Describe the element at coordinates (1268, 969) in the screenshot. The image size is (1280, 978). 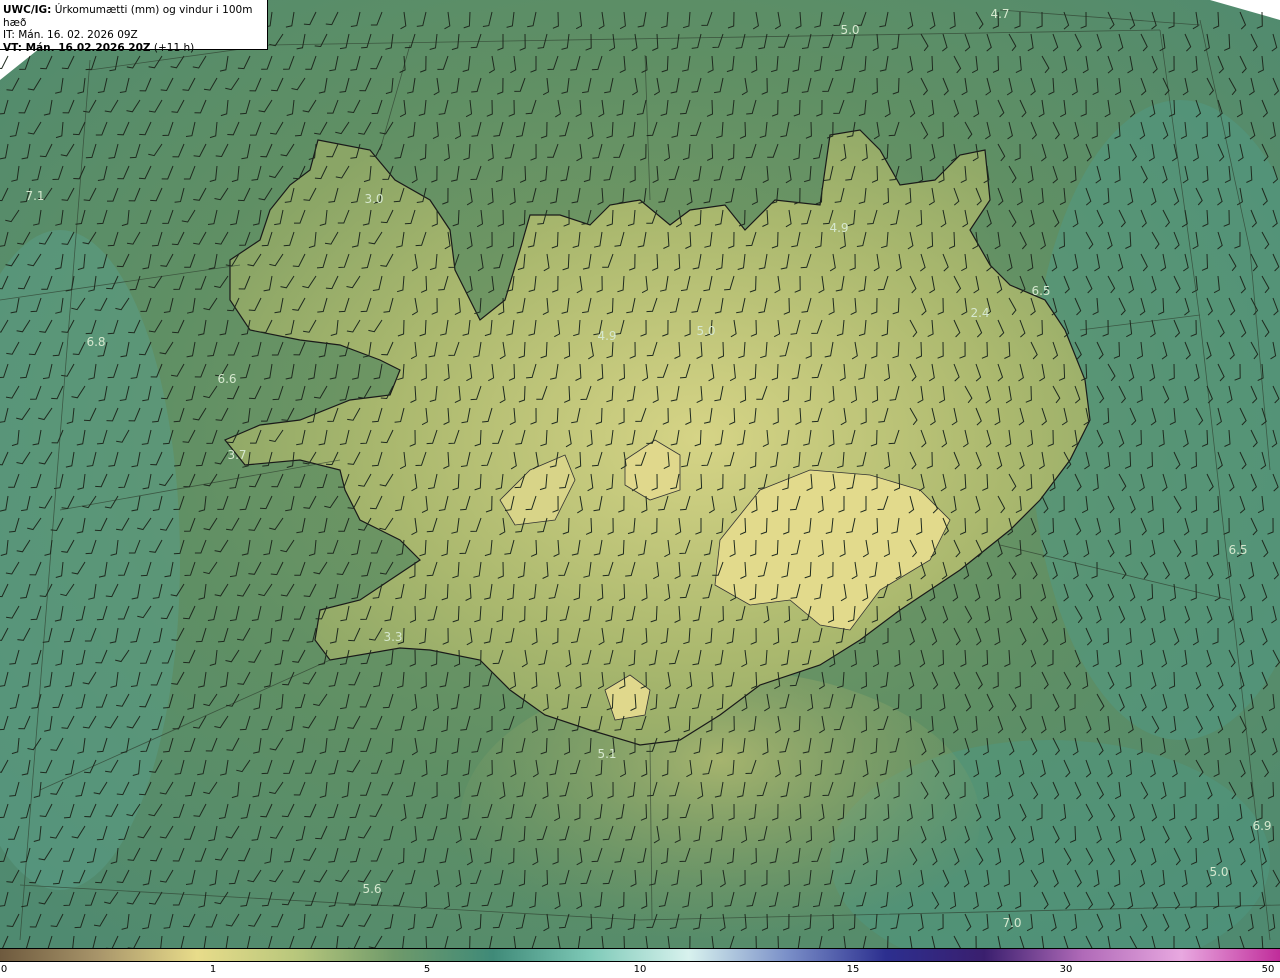
I see `colorbar-tick-50: 50` at that location.